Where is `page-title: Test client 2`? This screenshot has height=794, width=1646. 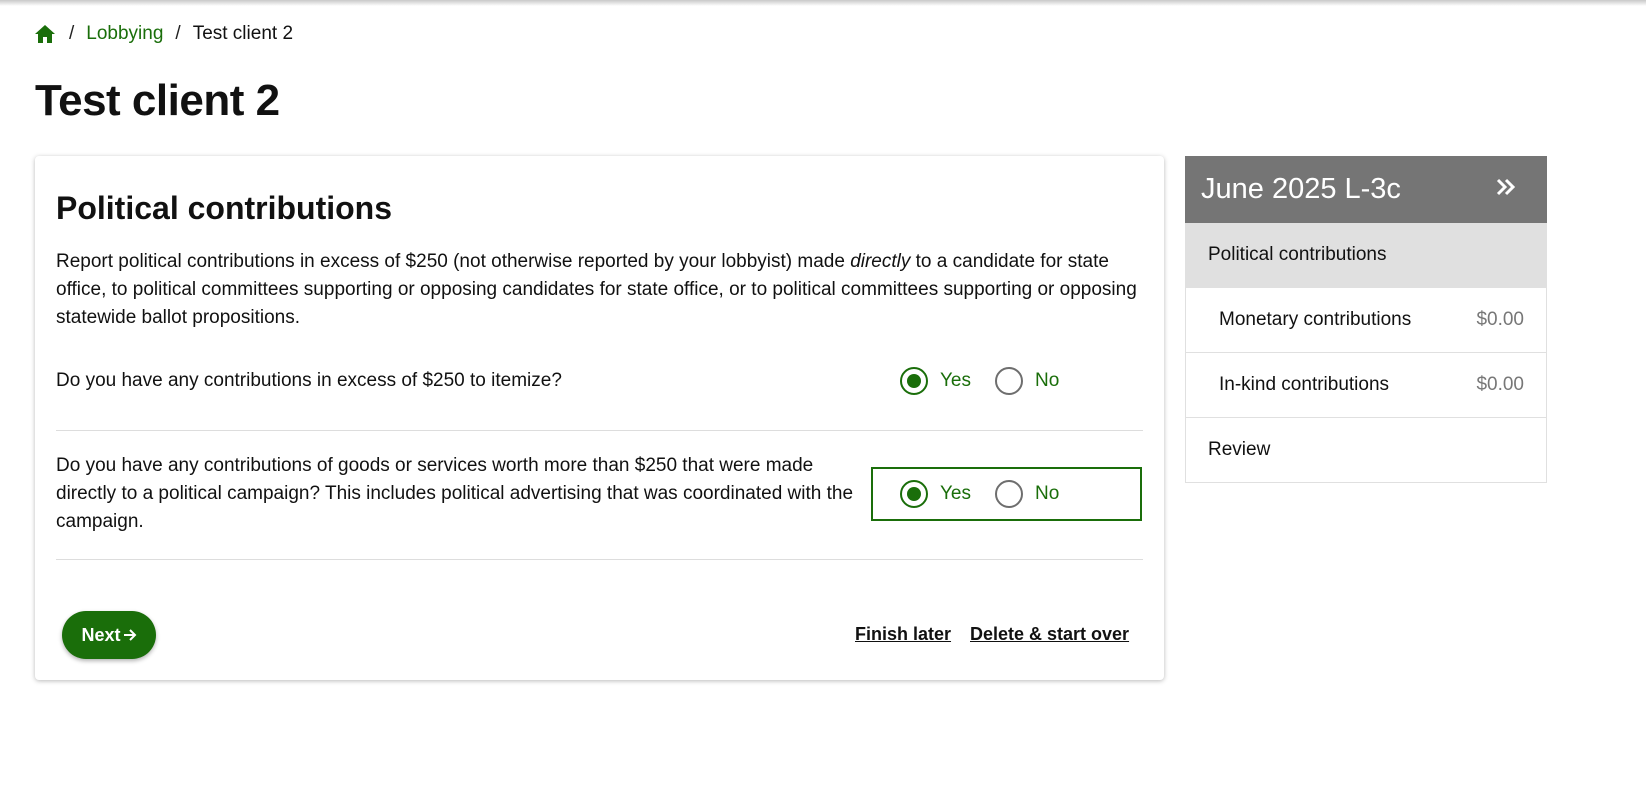 page-title: Test client 2 is located at coordinates (157, 100).